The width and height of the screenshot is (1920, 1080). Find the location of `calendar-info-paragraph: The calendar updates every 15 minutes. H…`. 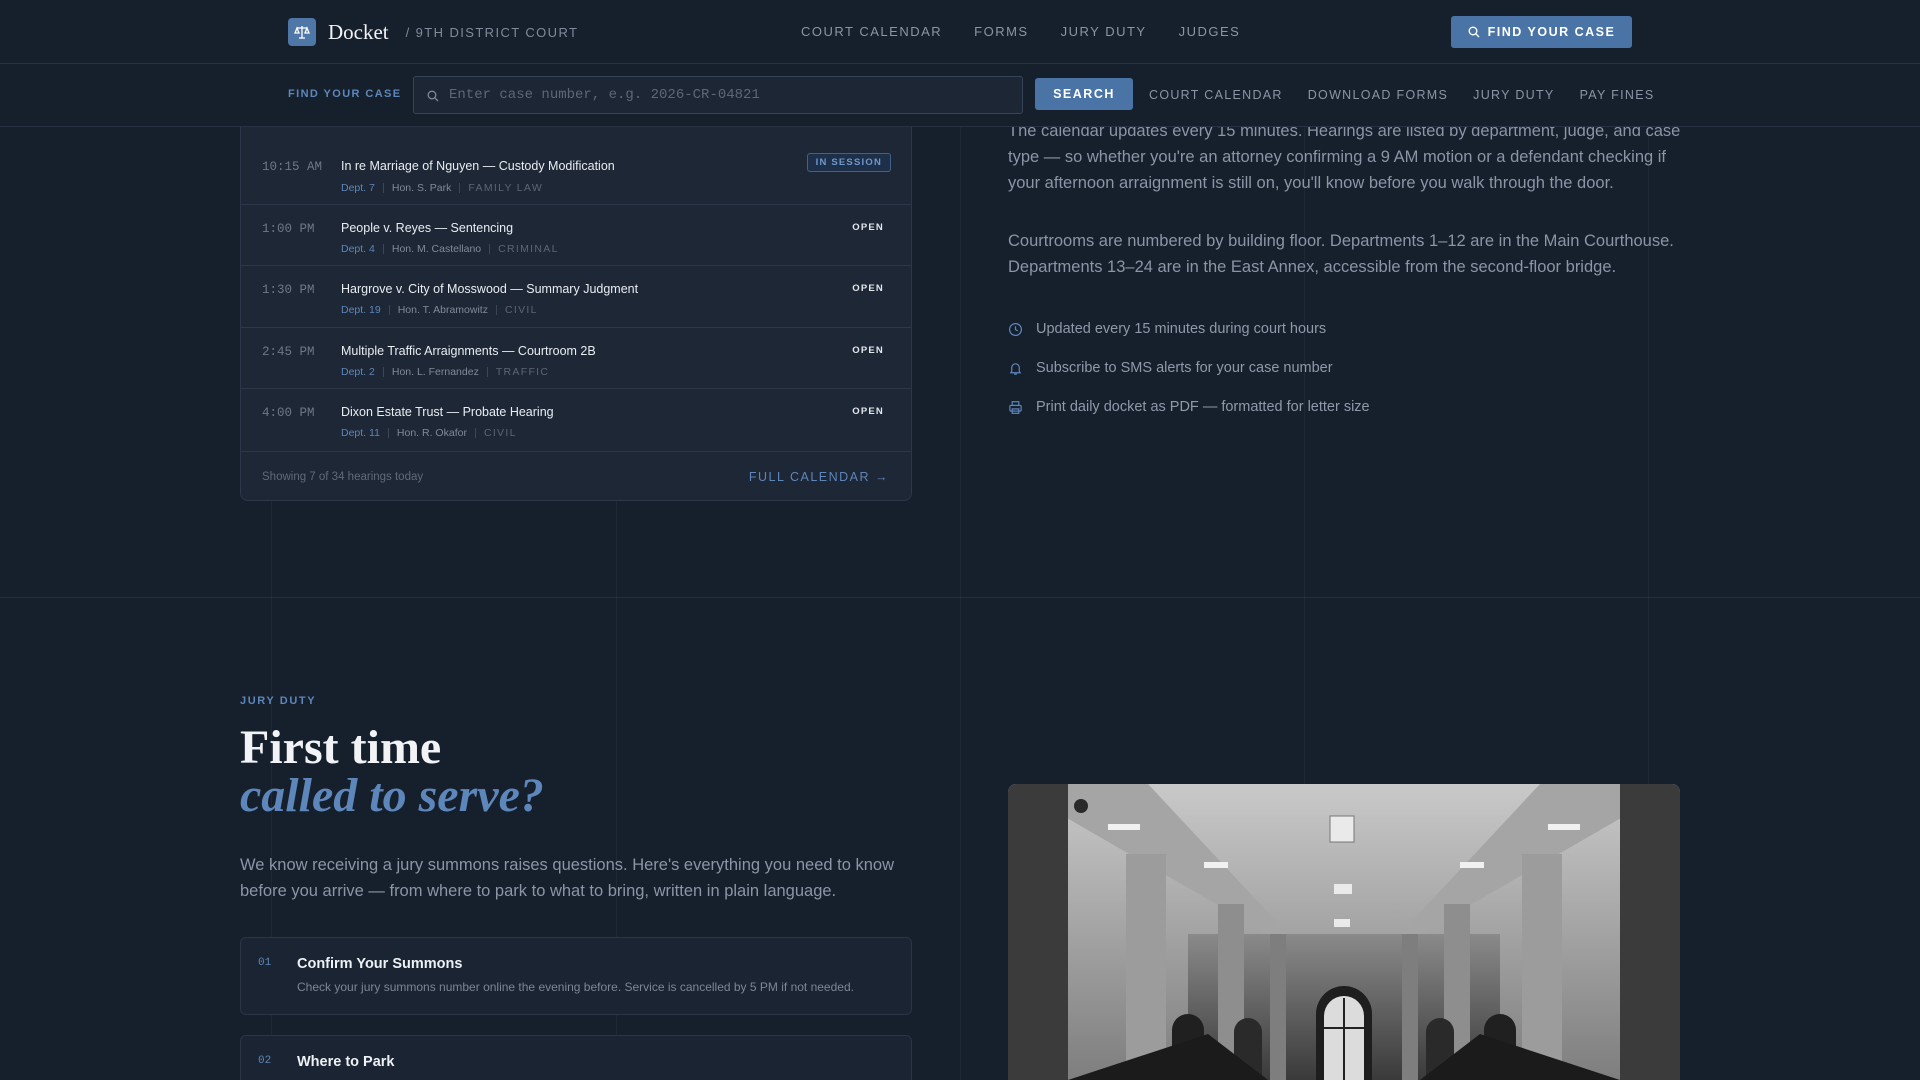

calendar-info-paragraph: The calendar updates every 15 minutes. H… is located at coordinates (1344, 157).